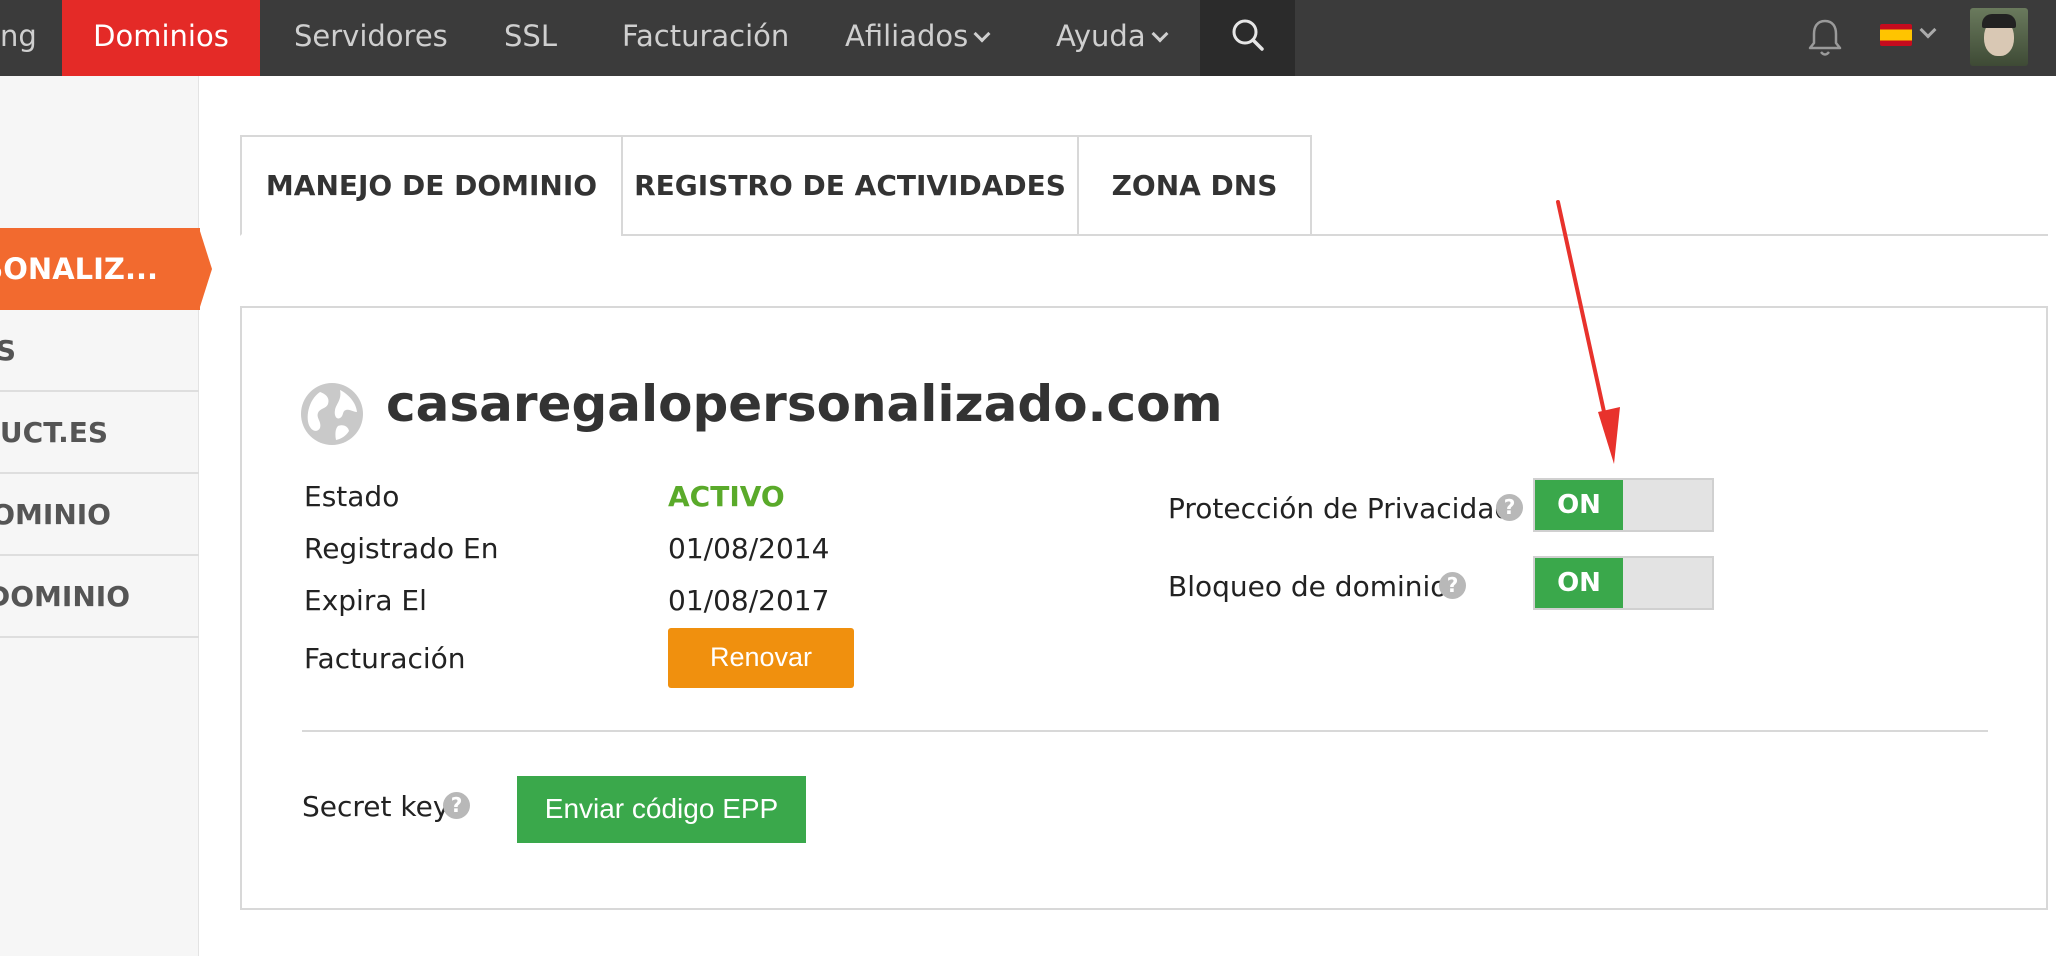 This screenshot has height=956, width=2056. I want to click on field-label-facturacion: Facturación, so click(385, 658).